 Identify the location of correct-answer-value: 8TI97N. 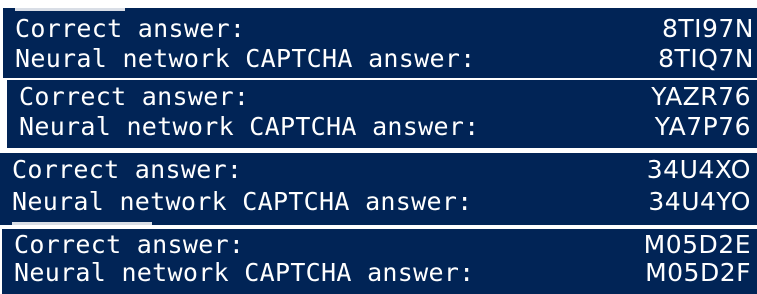
(707, 28).